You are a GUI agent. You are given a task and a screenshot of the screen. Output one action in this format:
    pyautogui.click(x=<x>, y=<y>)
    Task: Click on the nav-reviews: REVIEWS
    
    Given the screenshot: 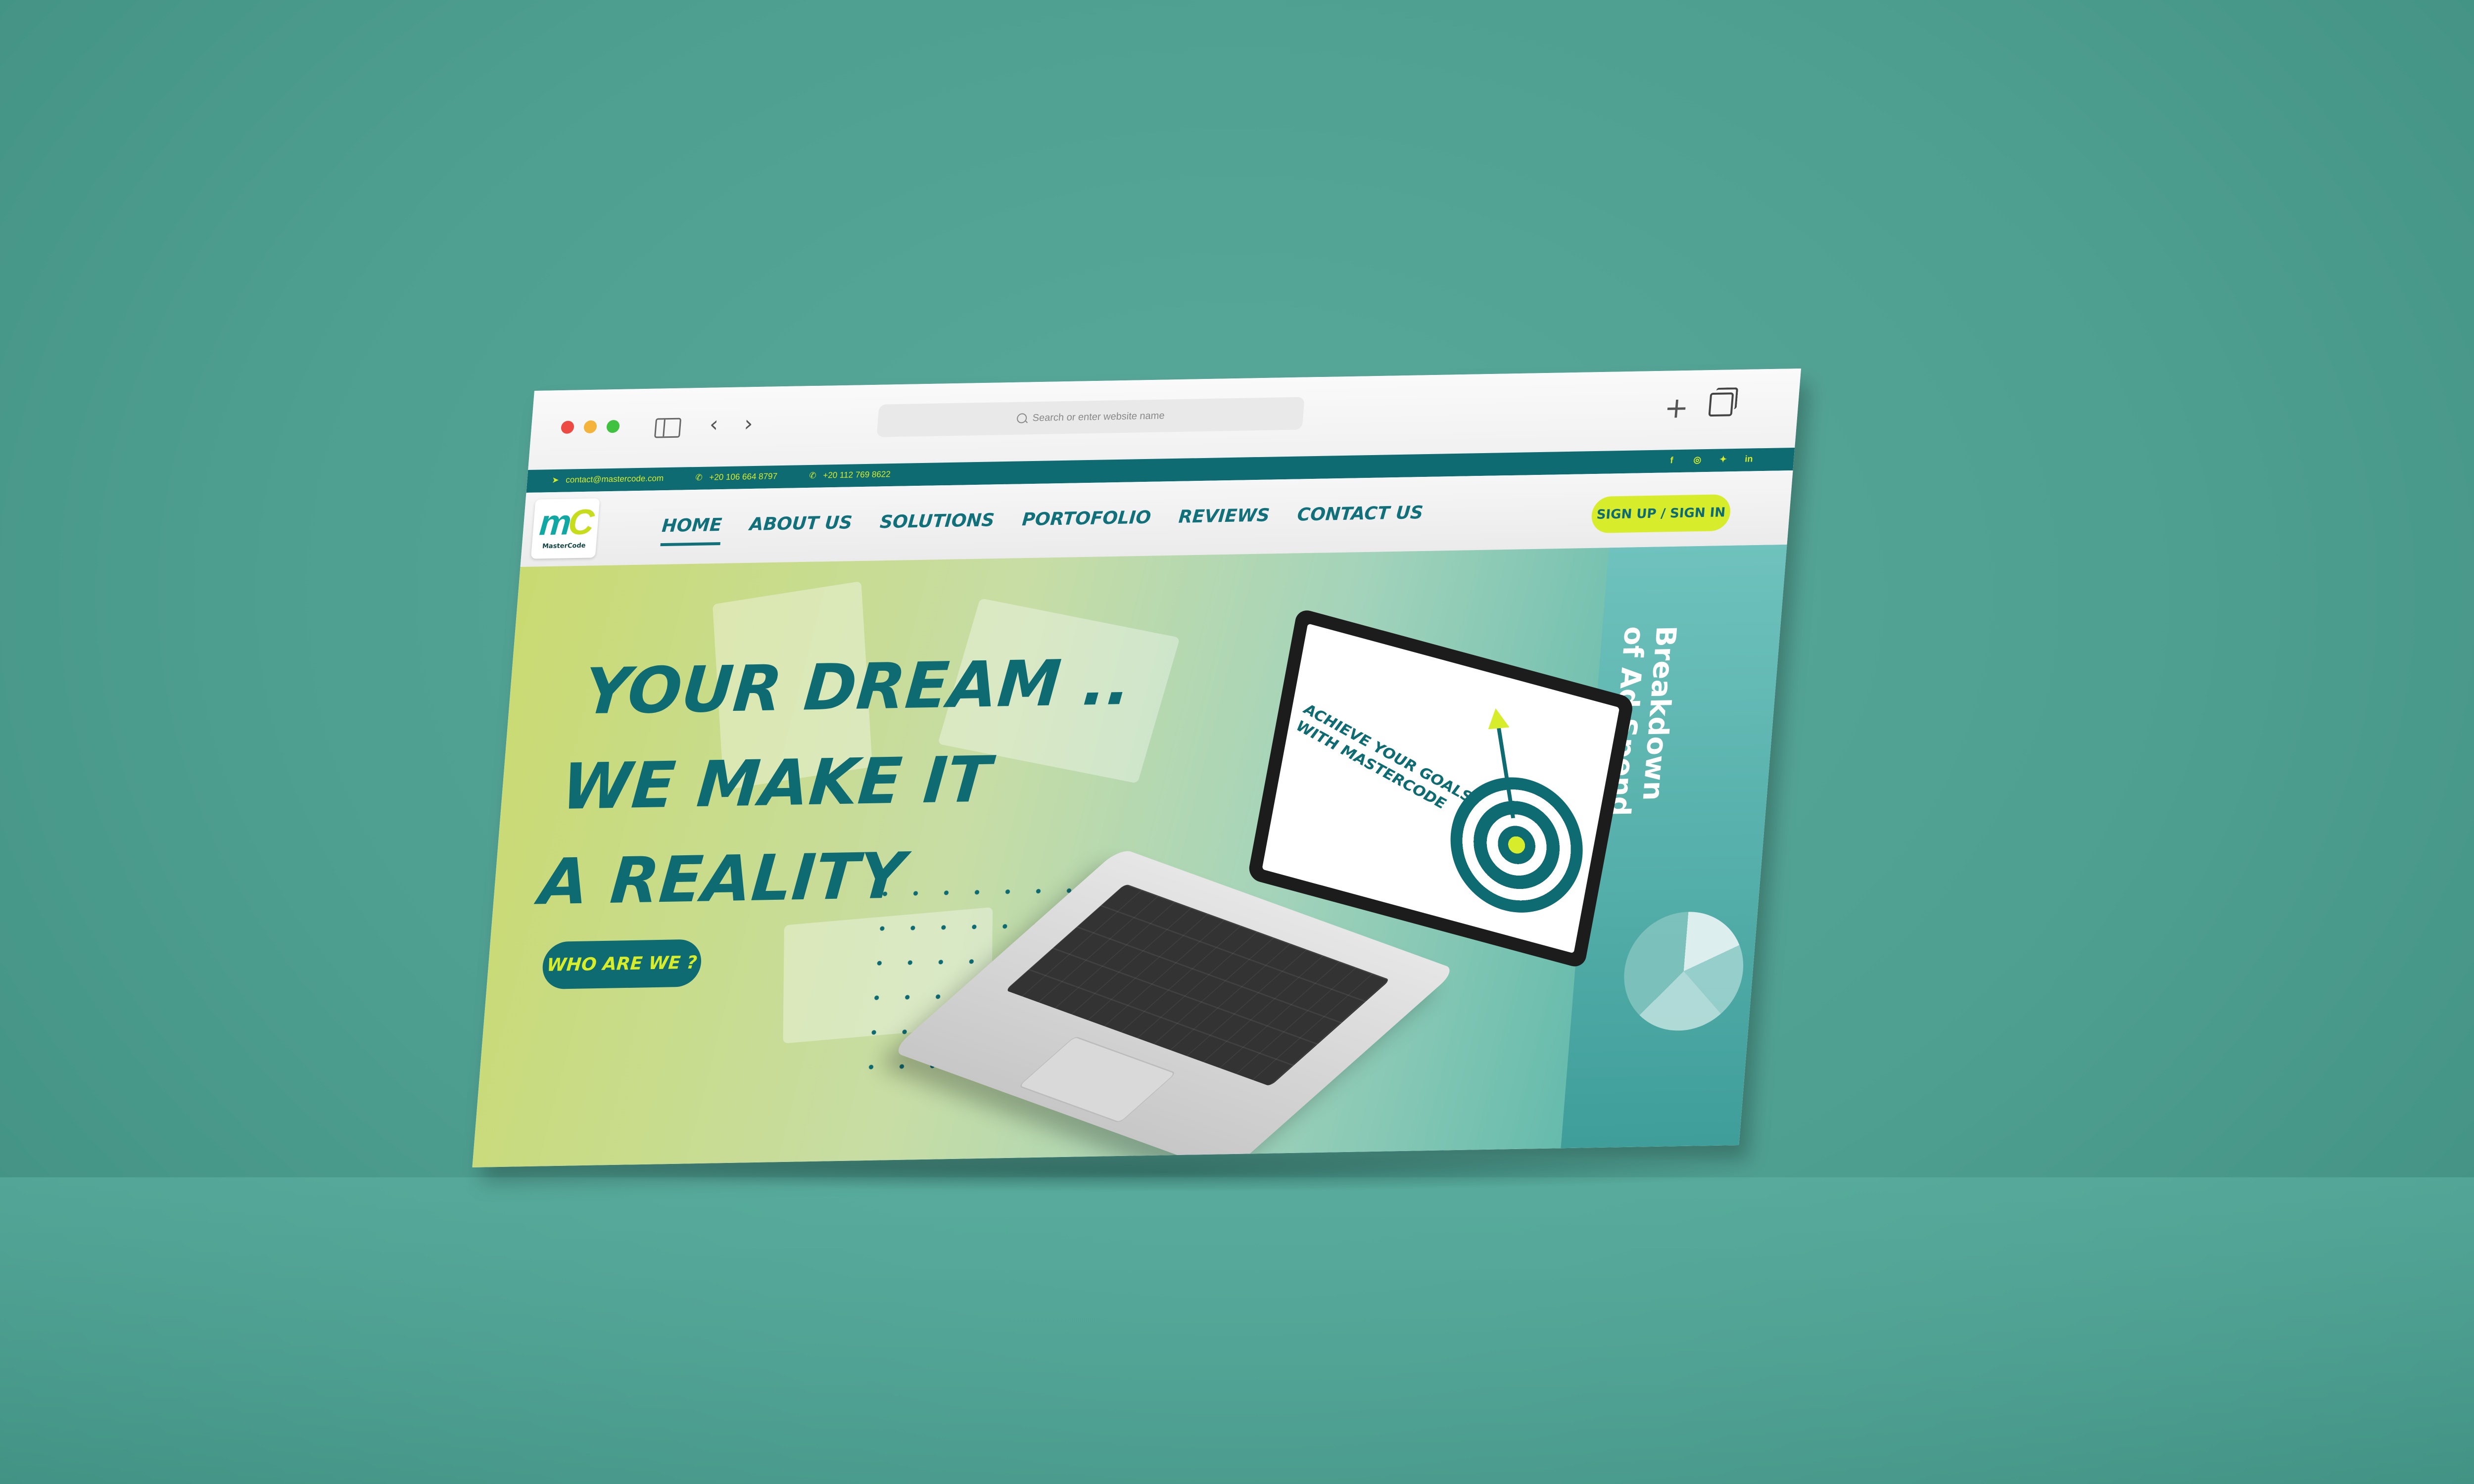 What is the action you would take?
    pyautogui.click(x=1224, y=521)
    